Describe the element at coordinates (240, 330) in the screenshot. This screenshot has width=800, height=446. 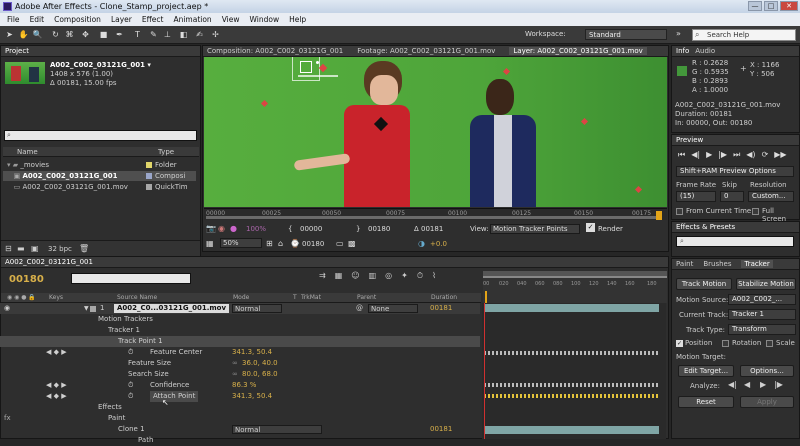
I see `property-group-row: Tracker 1` at that location.